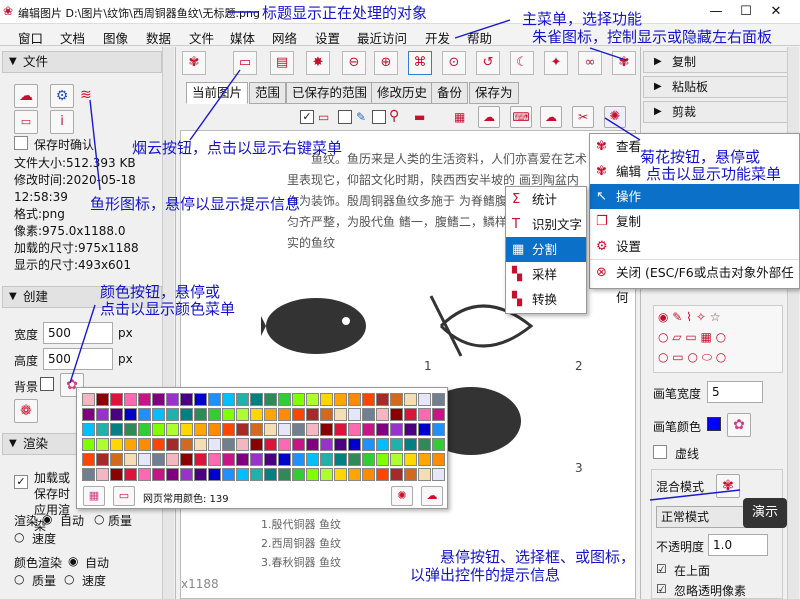 The image size is (800, 599). What do you see at coordinates (714, 424) in the screenshot?
I see `pen-color-swatch` at bounding box center [714, 424].